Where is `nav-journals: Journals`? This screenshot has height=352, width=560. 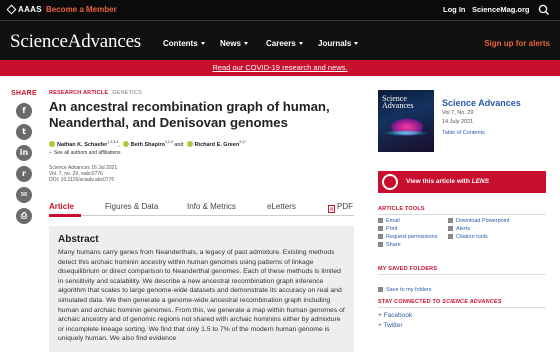
nav-journals: Journals is located at coordinates (338, 43).